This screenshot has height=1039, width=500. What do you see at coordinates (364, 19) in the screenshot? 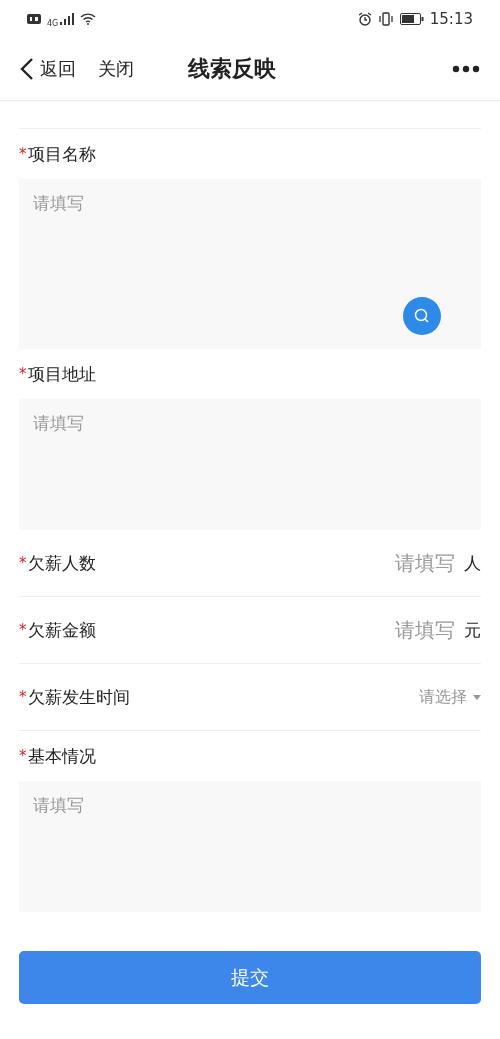
I see `alarm-icon` at bounding box center [364, 19].